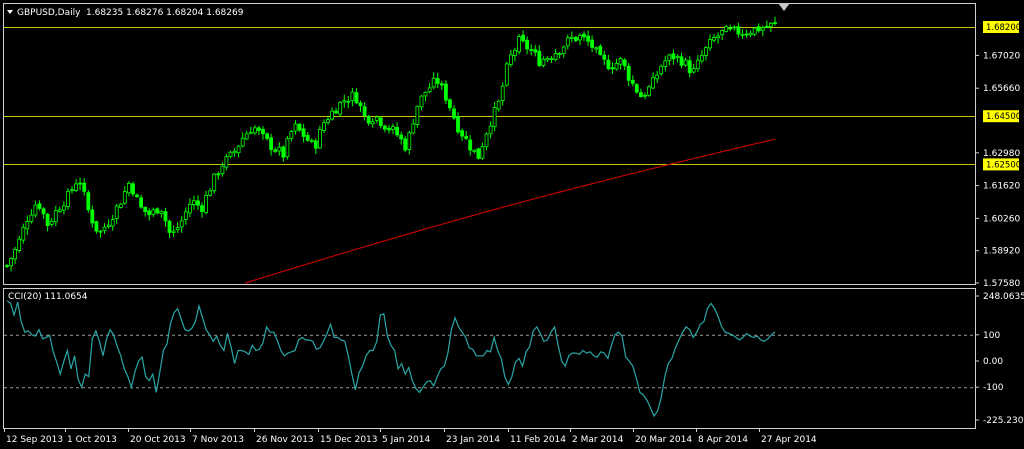 Image resolution: width=1024 pixels, height=449 pixels. I want to click on time-tick-label: 7 Nov 2013, so click(218, 440).